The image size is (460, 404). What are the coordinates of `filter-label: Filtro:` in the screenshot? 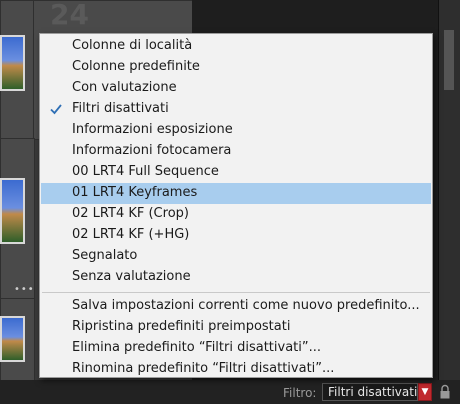 It's located at (300, 393).